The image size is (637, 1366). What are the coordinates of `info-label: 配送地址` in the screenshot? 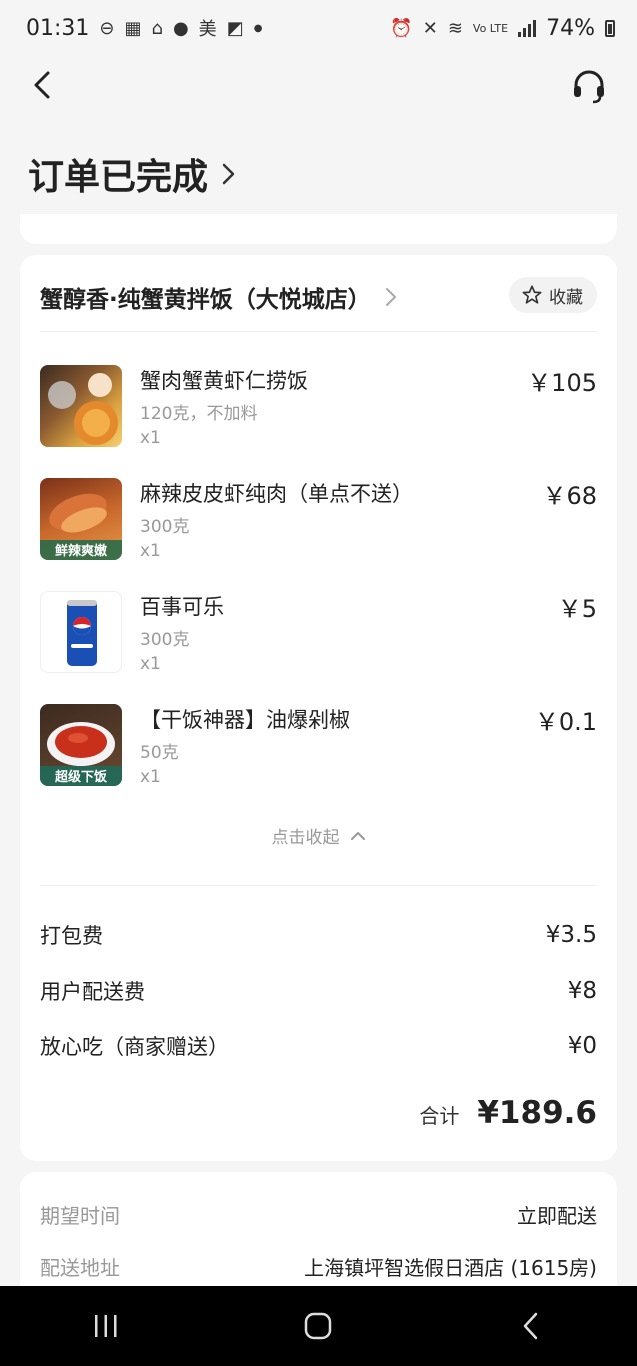 It's located at (80, 1267).